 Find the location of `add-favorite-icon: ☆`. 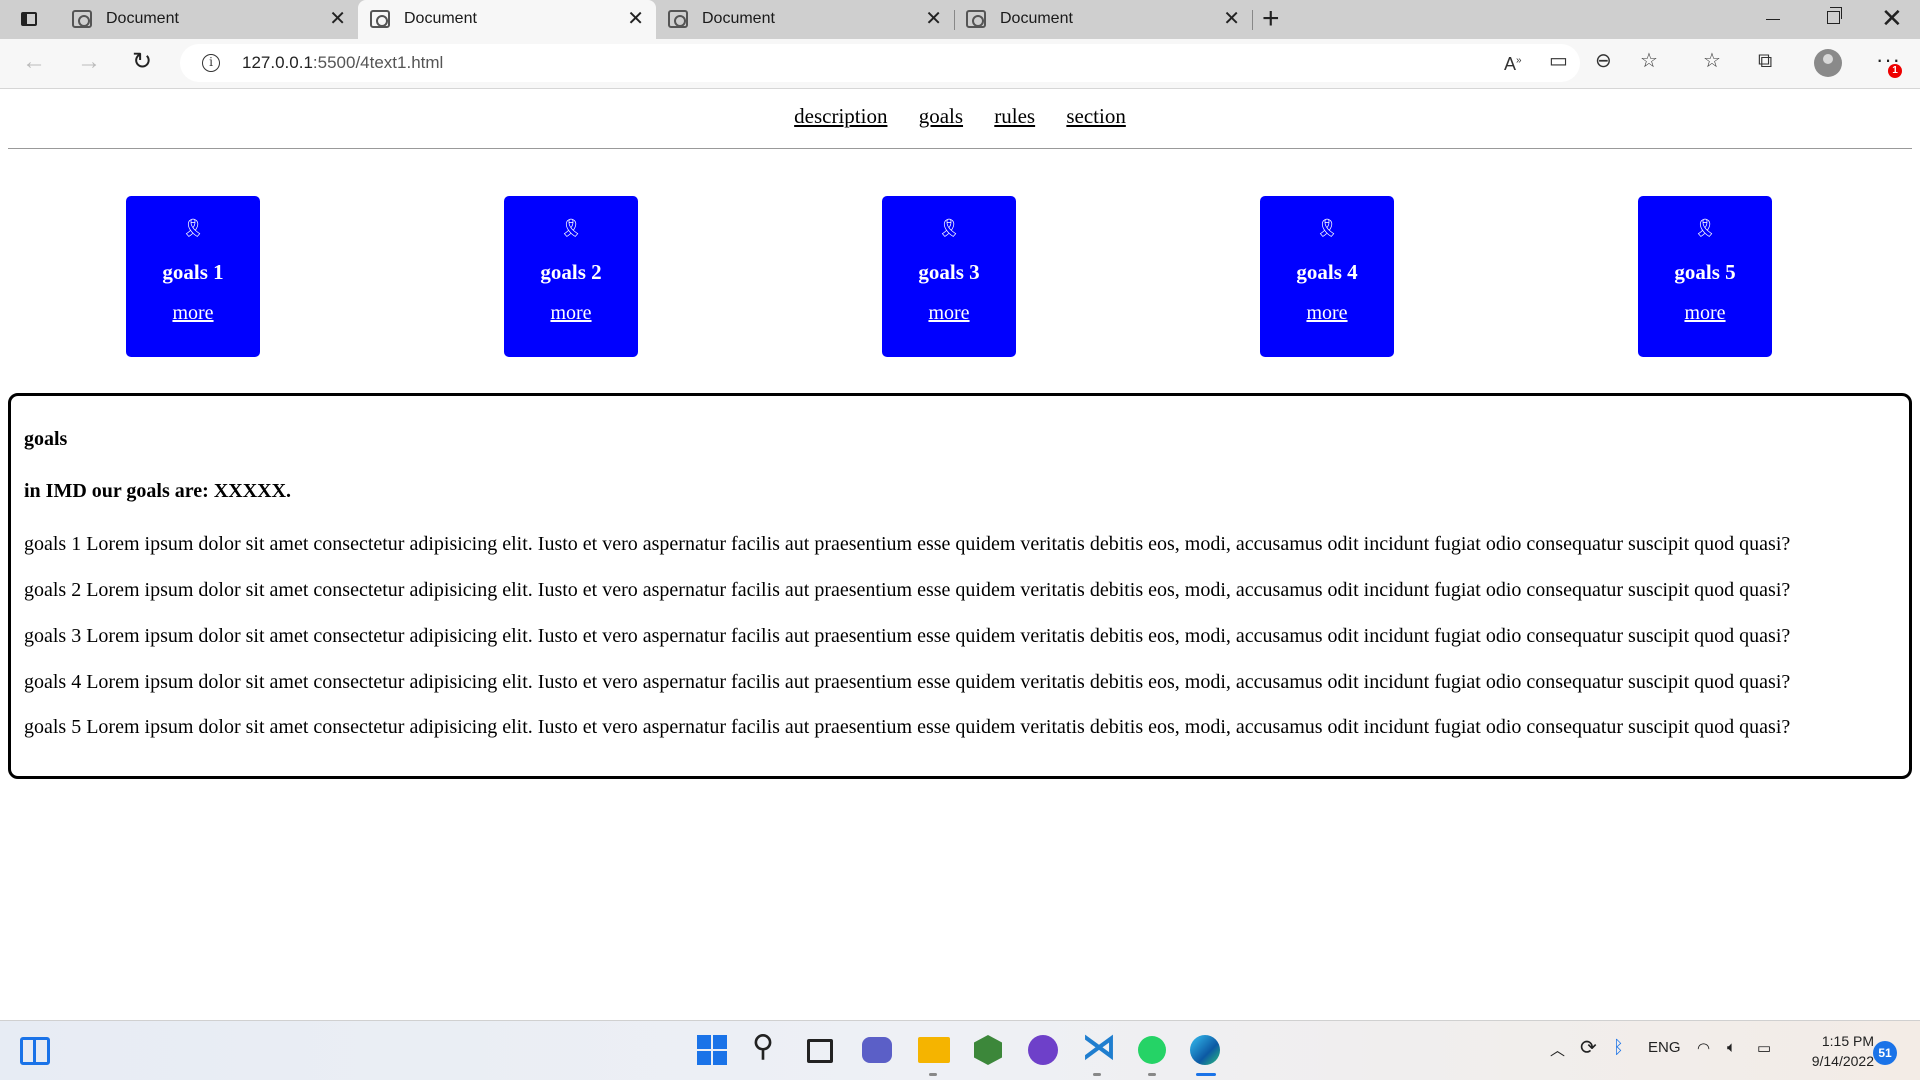

add-favorite-icon: ☆ is located at coordinates (1649, 61).